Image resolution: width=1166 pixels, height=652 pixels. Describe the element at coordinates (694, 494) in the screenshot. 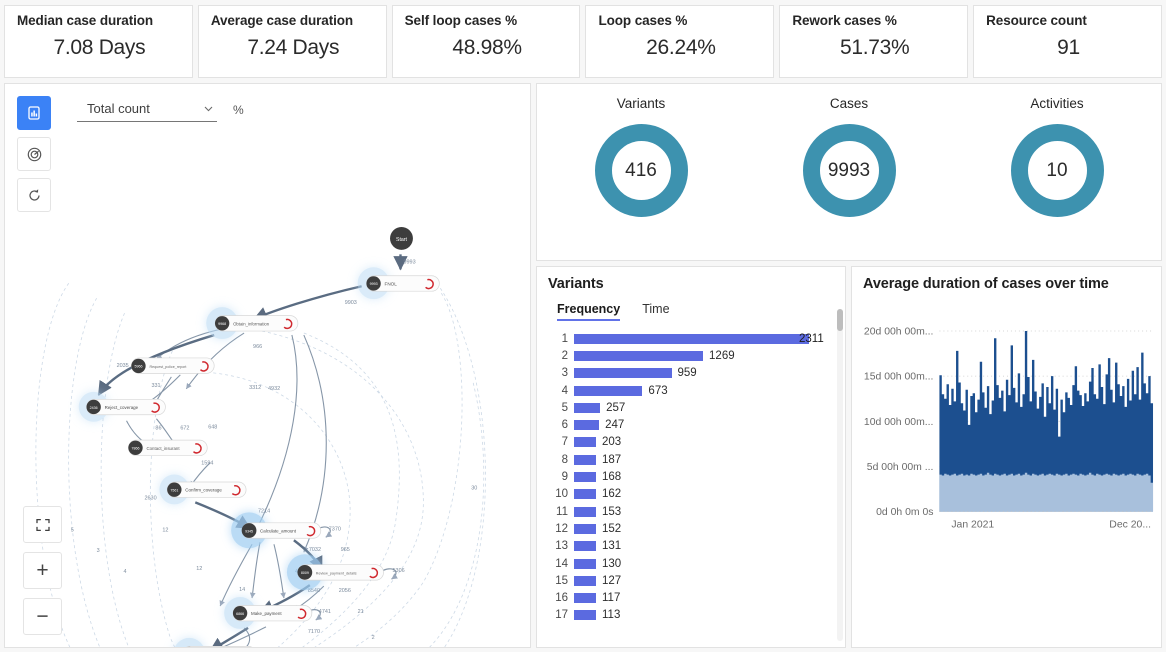

I see `variant-row: 10 162` at that location.